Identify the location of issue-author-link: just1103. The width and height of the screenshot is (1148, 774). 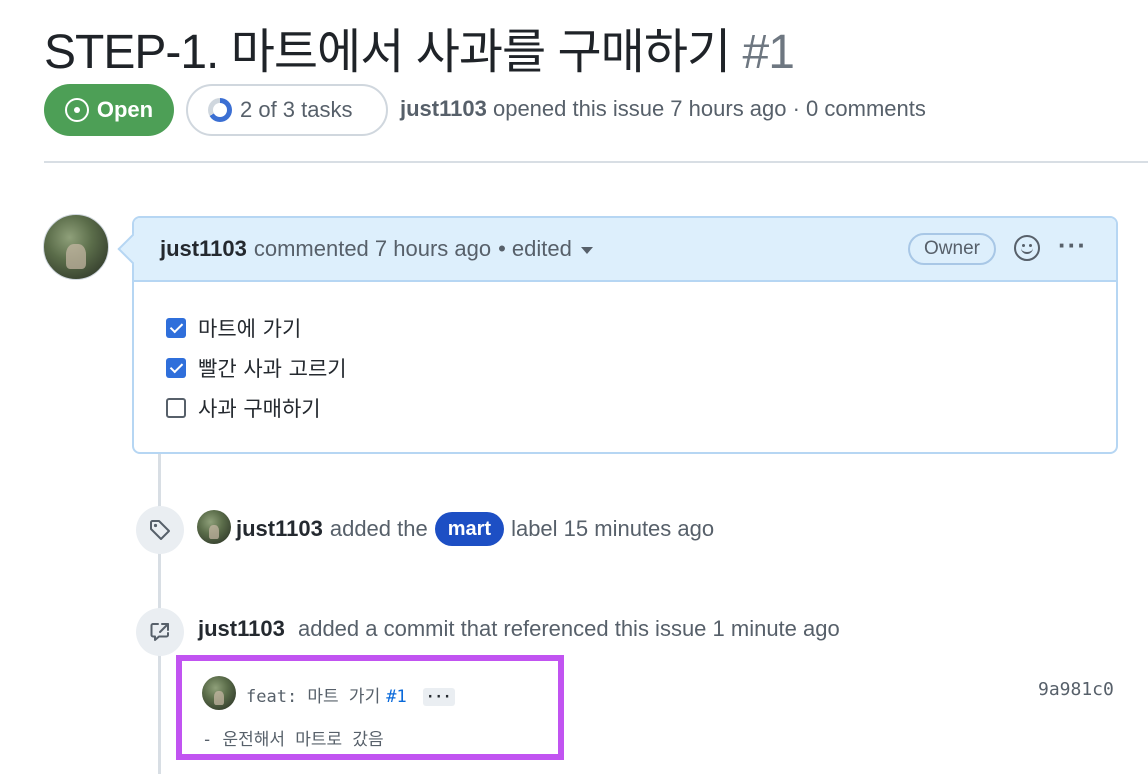
(443, 108).